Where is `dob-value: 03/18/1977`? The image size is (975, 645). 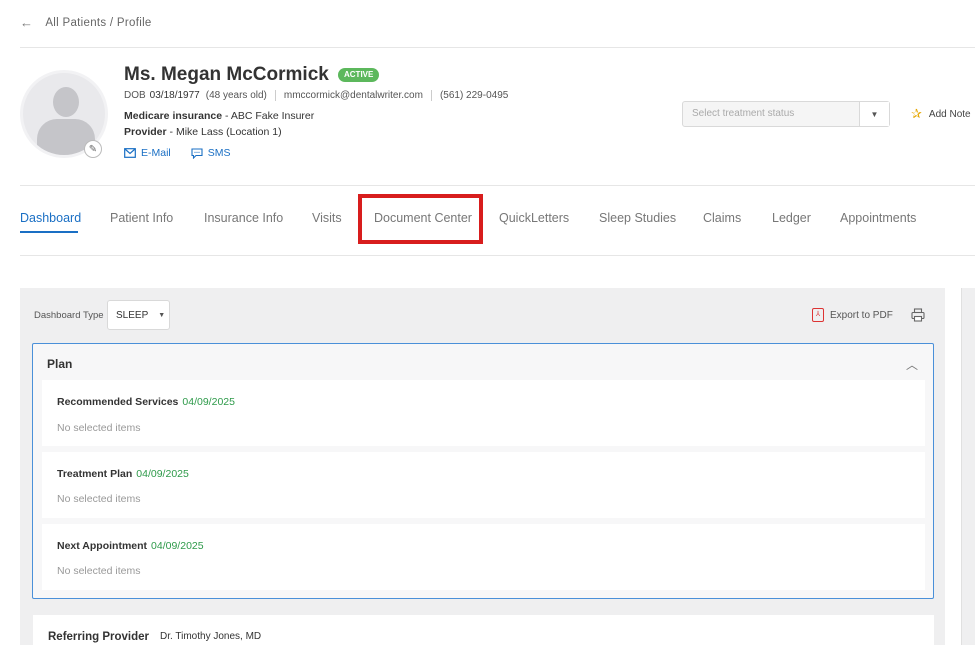
dob-value: 03/18/1977 is located at coordinates (174, 95).